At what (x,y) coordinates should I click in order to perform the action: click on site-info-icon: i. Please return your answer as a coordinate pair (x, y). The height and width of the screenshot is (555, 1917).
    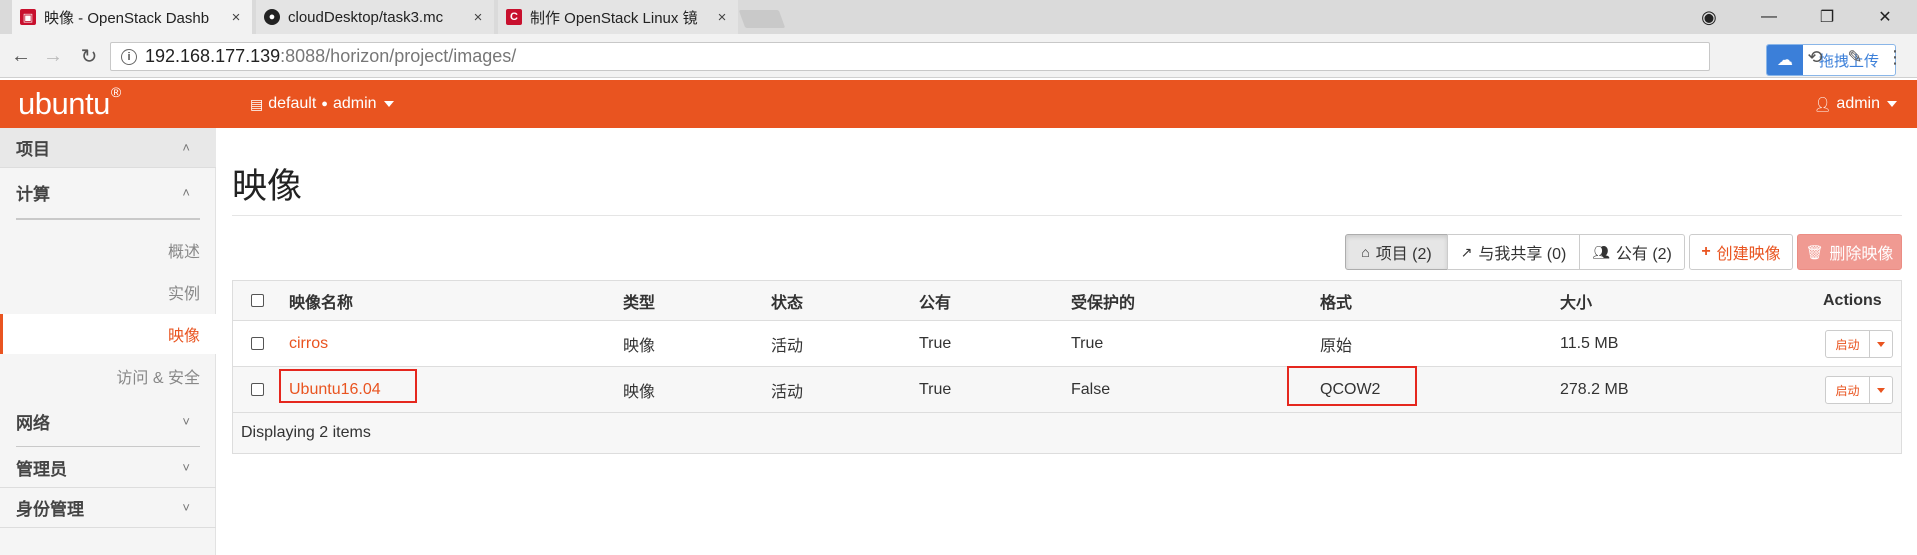
    Looking at the image, I should click on (129, 56).